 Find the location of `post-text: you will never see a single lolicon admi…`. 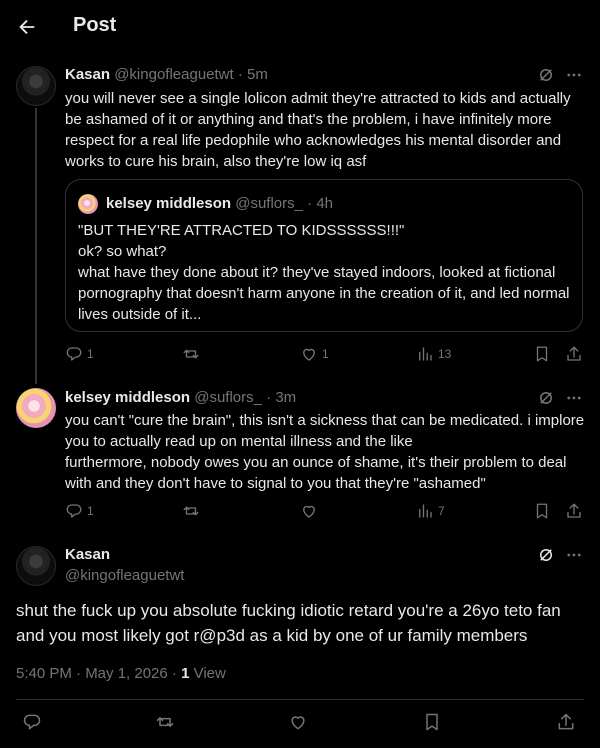

post-text: you will never see a single lolicon admi… is located at coordinates (318, 130).